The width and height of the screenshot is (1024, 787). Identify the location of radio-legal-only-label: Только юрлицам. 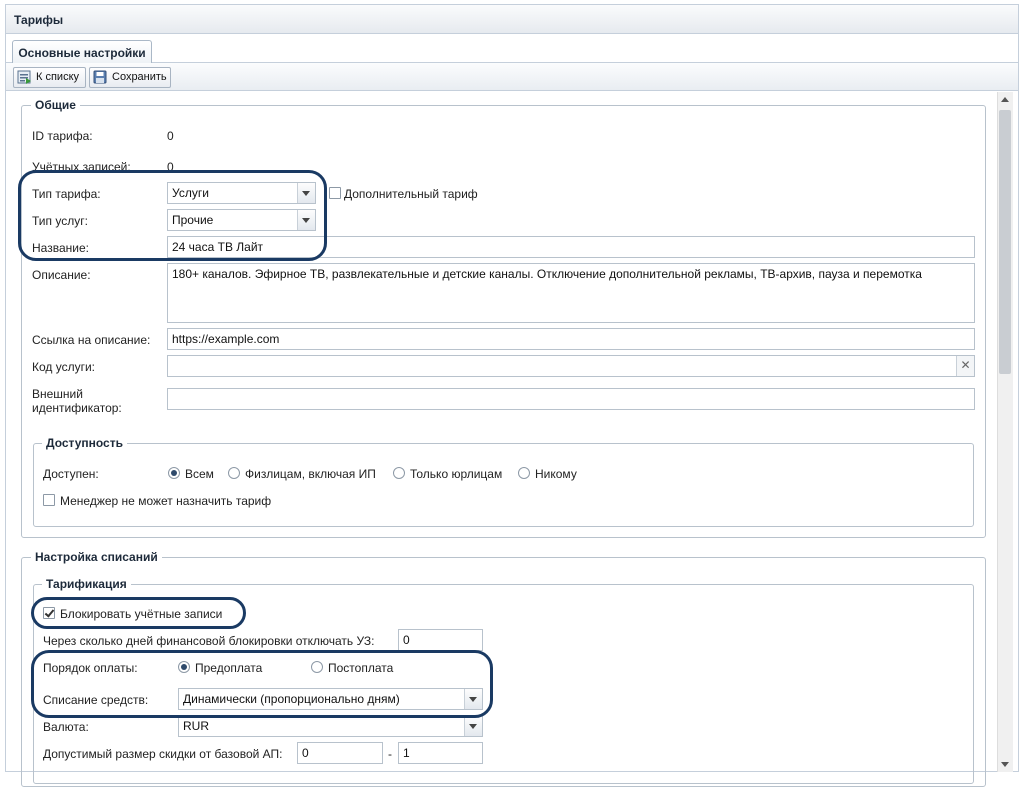
(456, 474).